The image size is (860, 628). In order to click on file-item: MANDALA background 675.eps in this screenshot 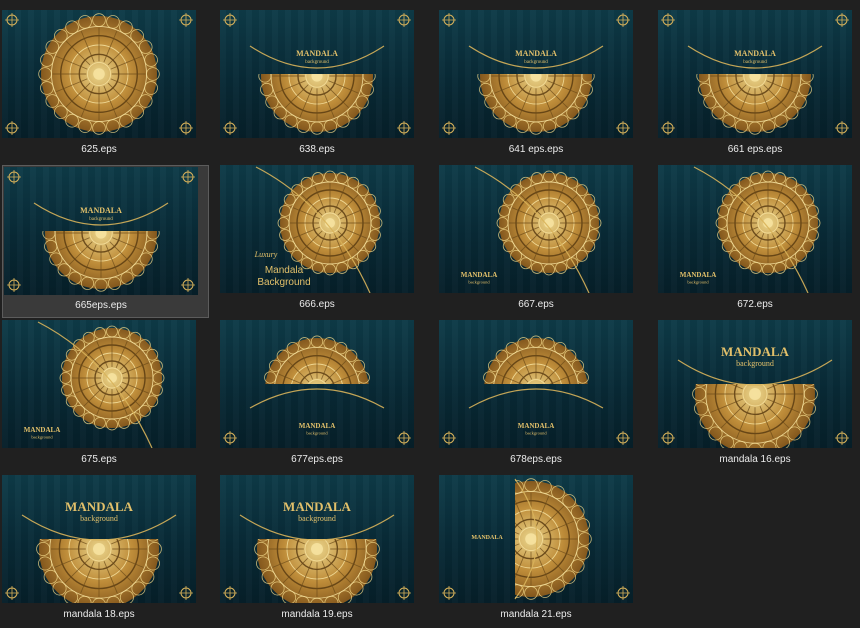, I will do `click(105, 396)`.